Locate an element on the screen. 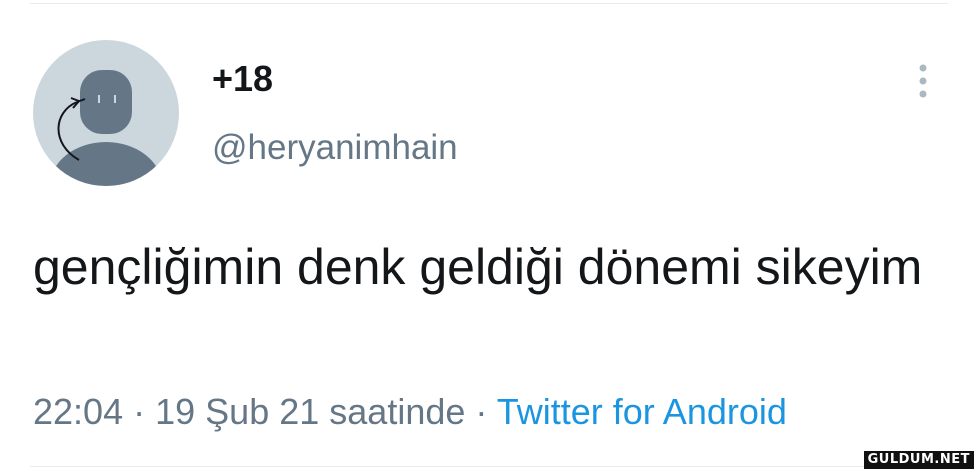 The width and height of the screenshot is (978, 472). top-divider is located at coordinates (489, 3).